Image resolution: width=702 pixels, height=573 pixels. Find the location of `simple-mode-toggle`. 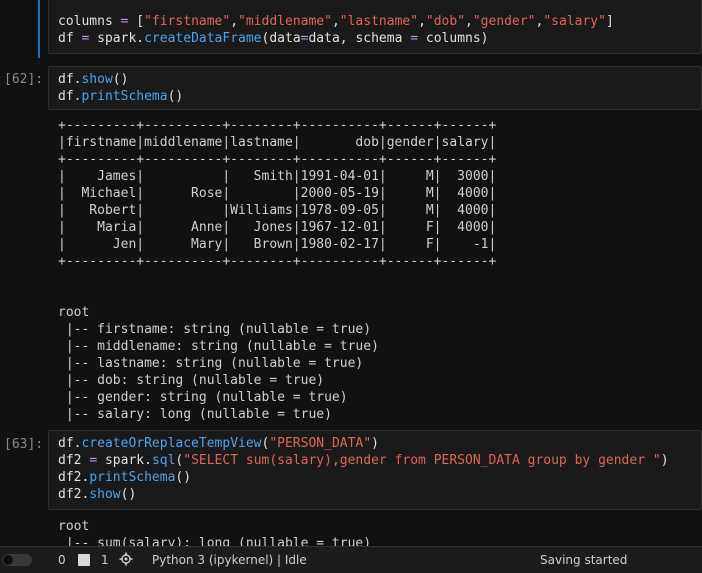

simple-mode-toggle is located at coordinates (17, 560).